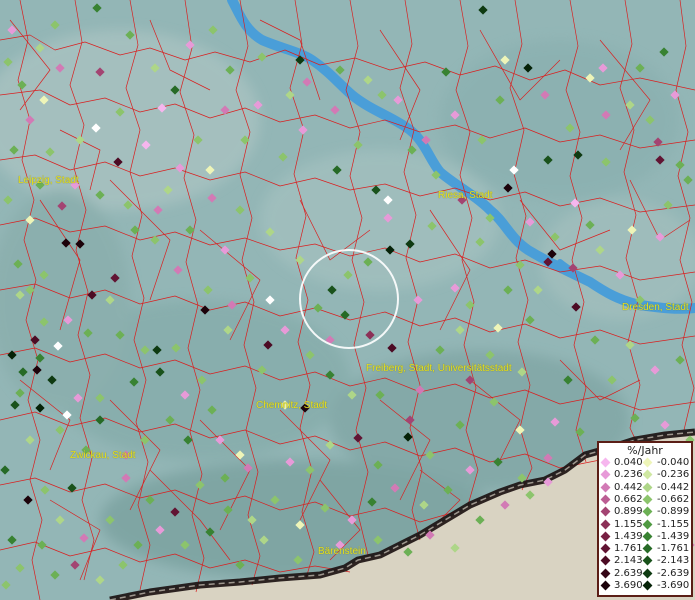 This screenshot has height=600, width=695. I want to click on legend-value: -2.143, so click(673, 561).